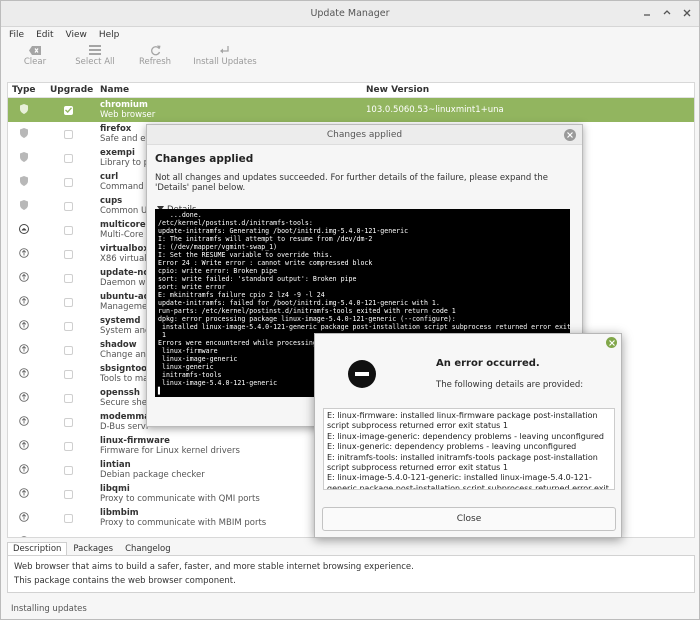 This screenshot has width=700, height=620. I want to click on tab-changelog: Changelog, so click(148, 549).